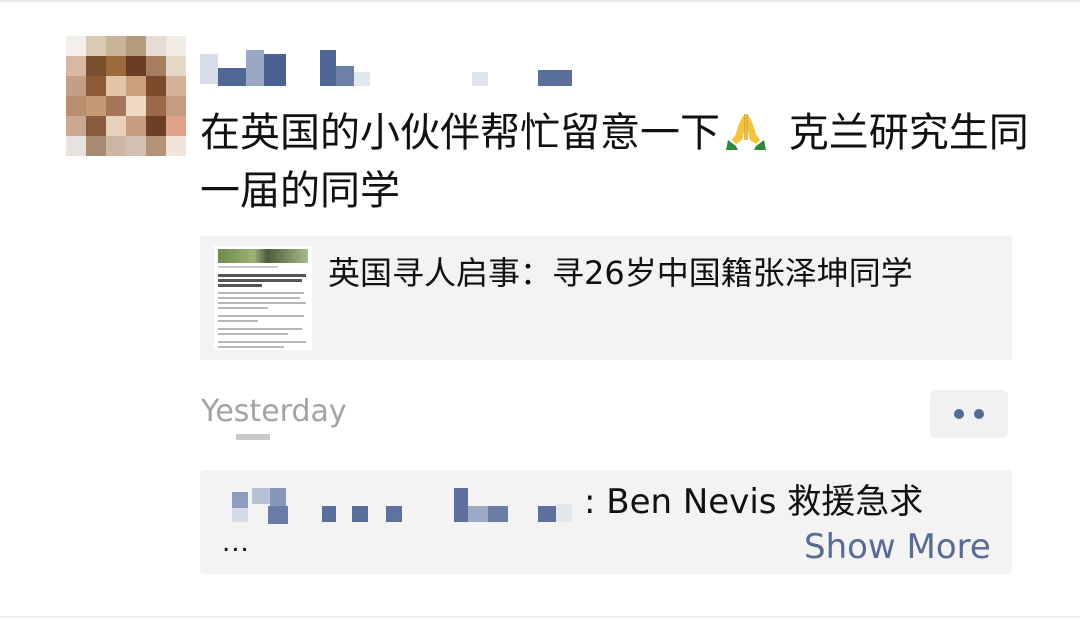 This screenshot has height=624, width=1080. I want to click on commenter-name, so click(407, 508).